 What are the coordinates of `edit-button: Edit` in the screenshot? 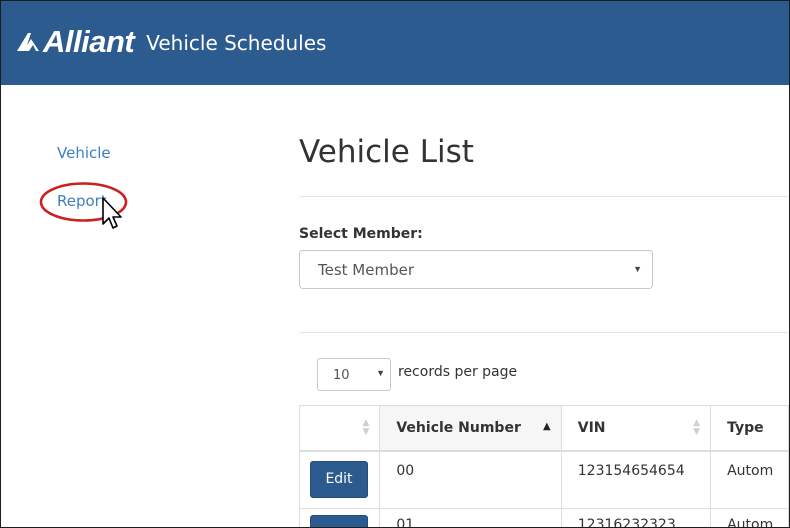 It's located at (339, 479).